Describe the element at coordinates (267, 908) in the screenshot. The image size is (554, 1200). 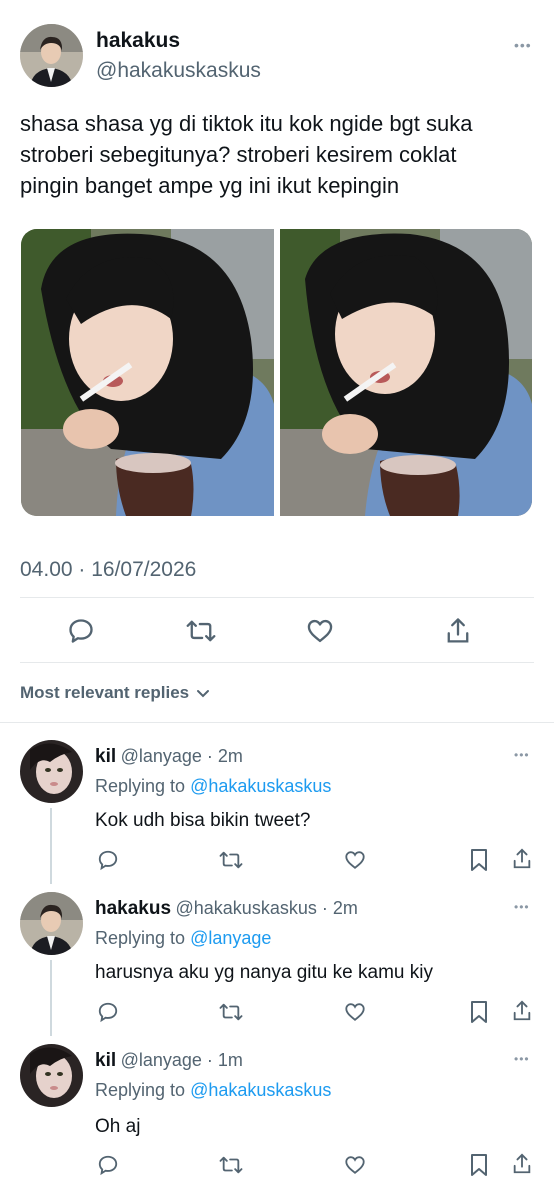
I see `reply-author-meta: @hakakuskaskus · 2m` at that location.